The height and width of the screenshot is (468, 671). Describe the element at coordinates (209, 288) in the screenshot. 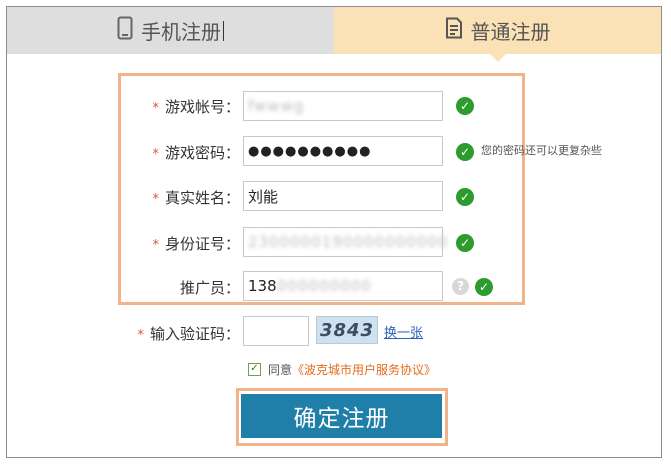

I see `promoter-label: 推广员：` at that location.